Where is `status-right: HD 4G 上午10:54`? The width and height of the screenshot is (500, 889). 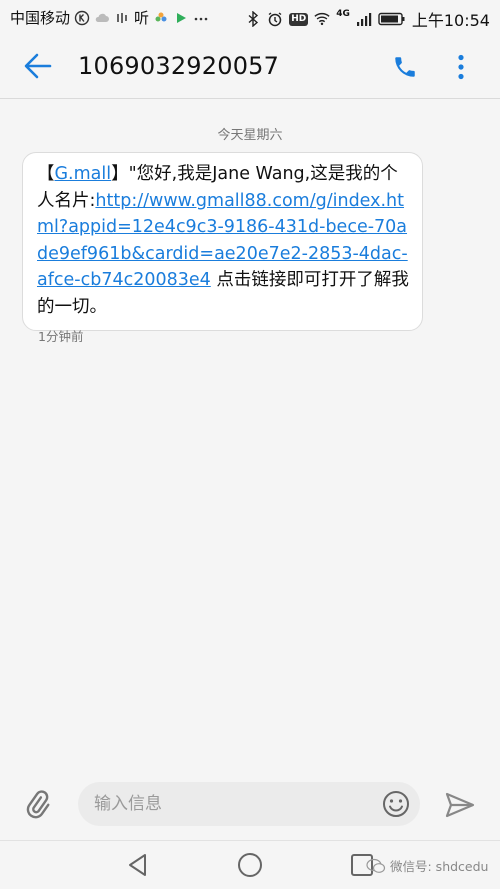
status-right: HD 4G 上午10:54 is located at coordinates (367, 19).